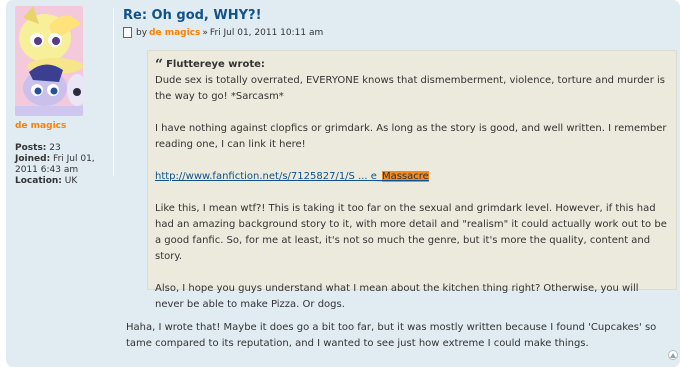 Image resolution: width=680 pixels, height=367 pixels. Describe the element at coordinates (215, 64) in the screenshot. I see `quote-author: Fluttereye wrote:` at that location.